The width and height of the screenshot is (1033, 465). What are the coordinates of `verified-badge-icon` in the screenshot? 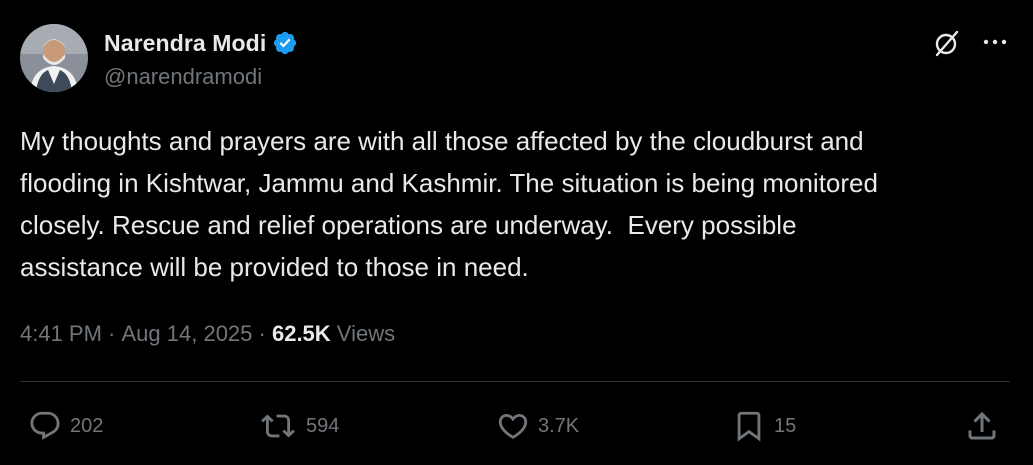 It's located at (285, 43).